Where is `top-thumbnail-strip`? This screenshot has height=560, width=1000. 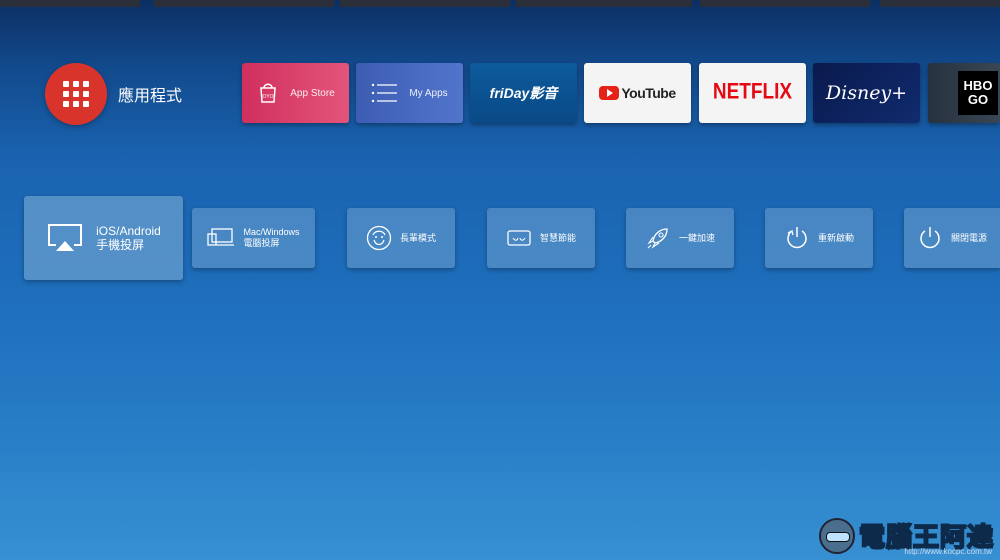
top-thumbnail-strip is located at coordinates (500, 4).